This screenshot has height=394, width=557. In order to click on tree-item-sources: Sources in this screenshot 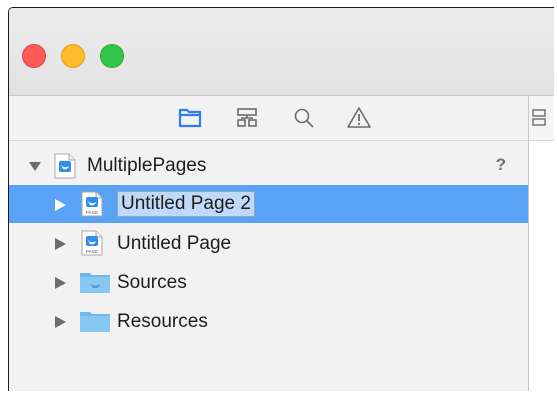, I will do `click(268, 282)`.